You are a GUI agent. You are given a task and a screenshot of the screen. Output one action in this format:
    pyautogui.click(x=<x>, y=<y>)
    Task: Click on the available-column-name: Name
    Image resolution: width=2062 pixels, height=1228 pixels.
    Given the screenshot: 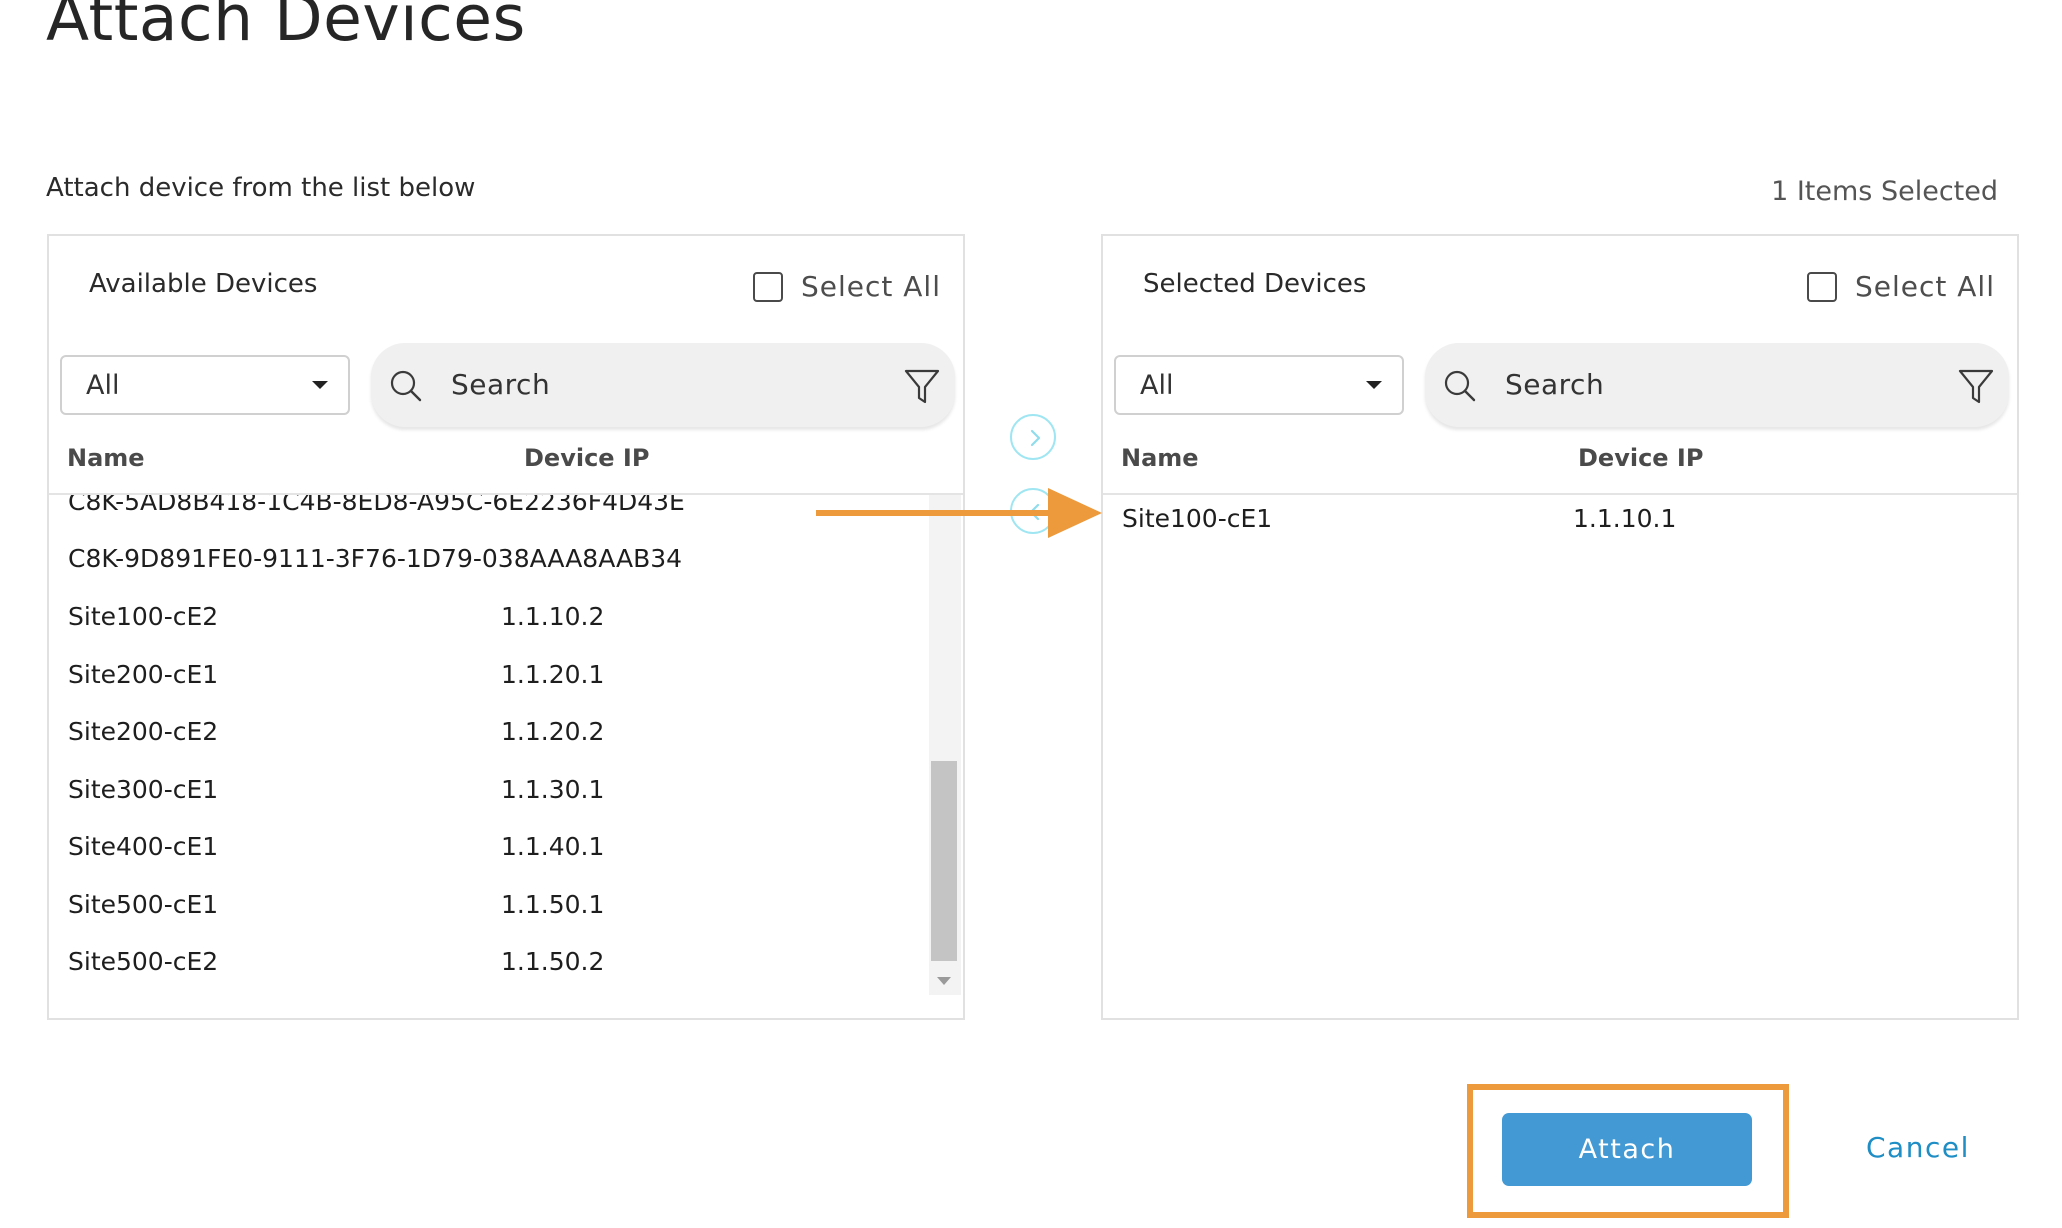 What is the action you would take?
    pyautogui.click(x=106, y=458)
    